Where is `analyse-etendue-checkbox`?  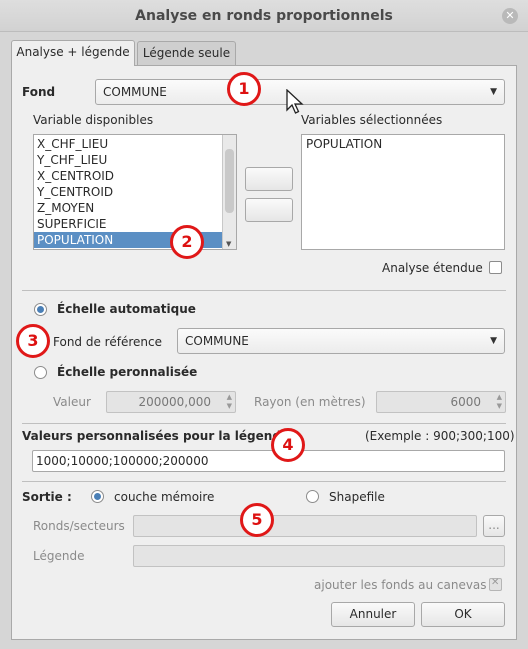 analyse-etendue-checkbox is located at coordinates (495, 267).